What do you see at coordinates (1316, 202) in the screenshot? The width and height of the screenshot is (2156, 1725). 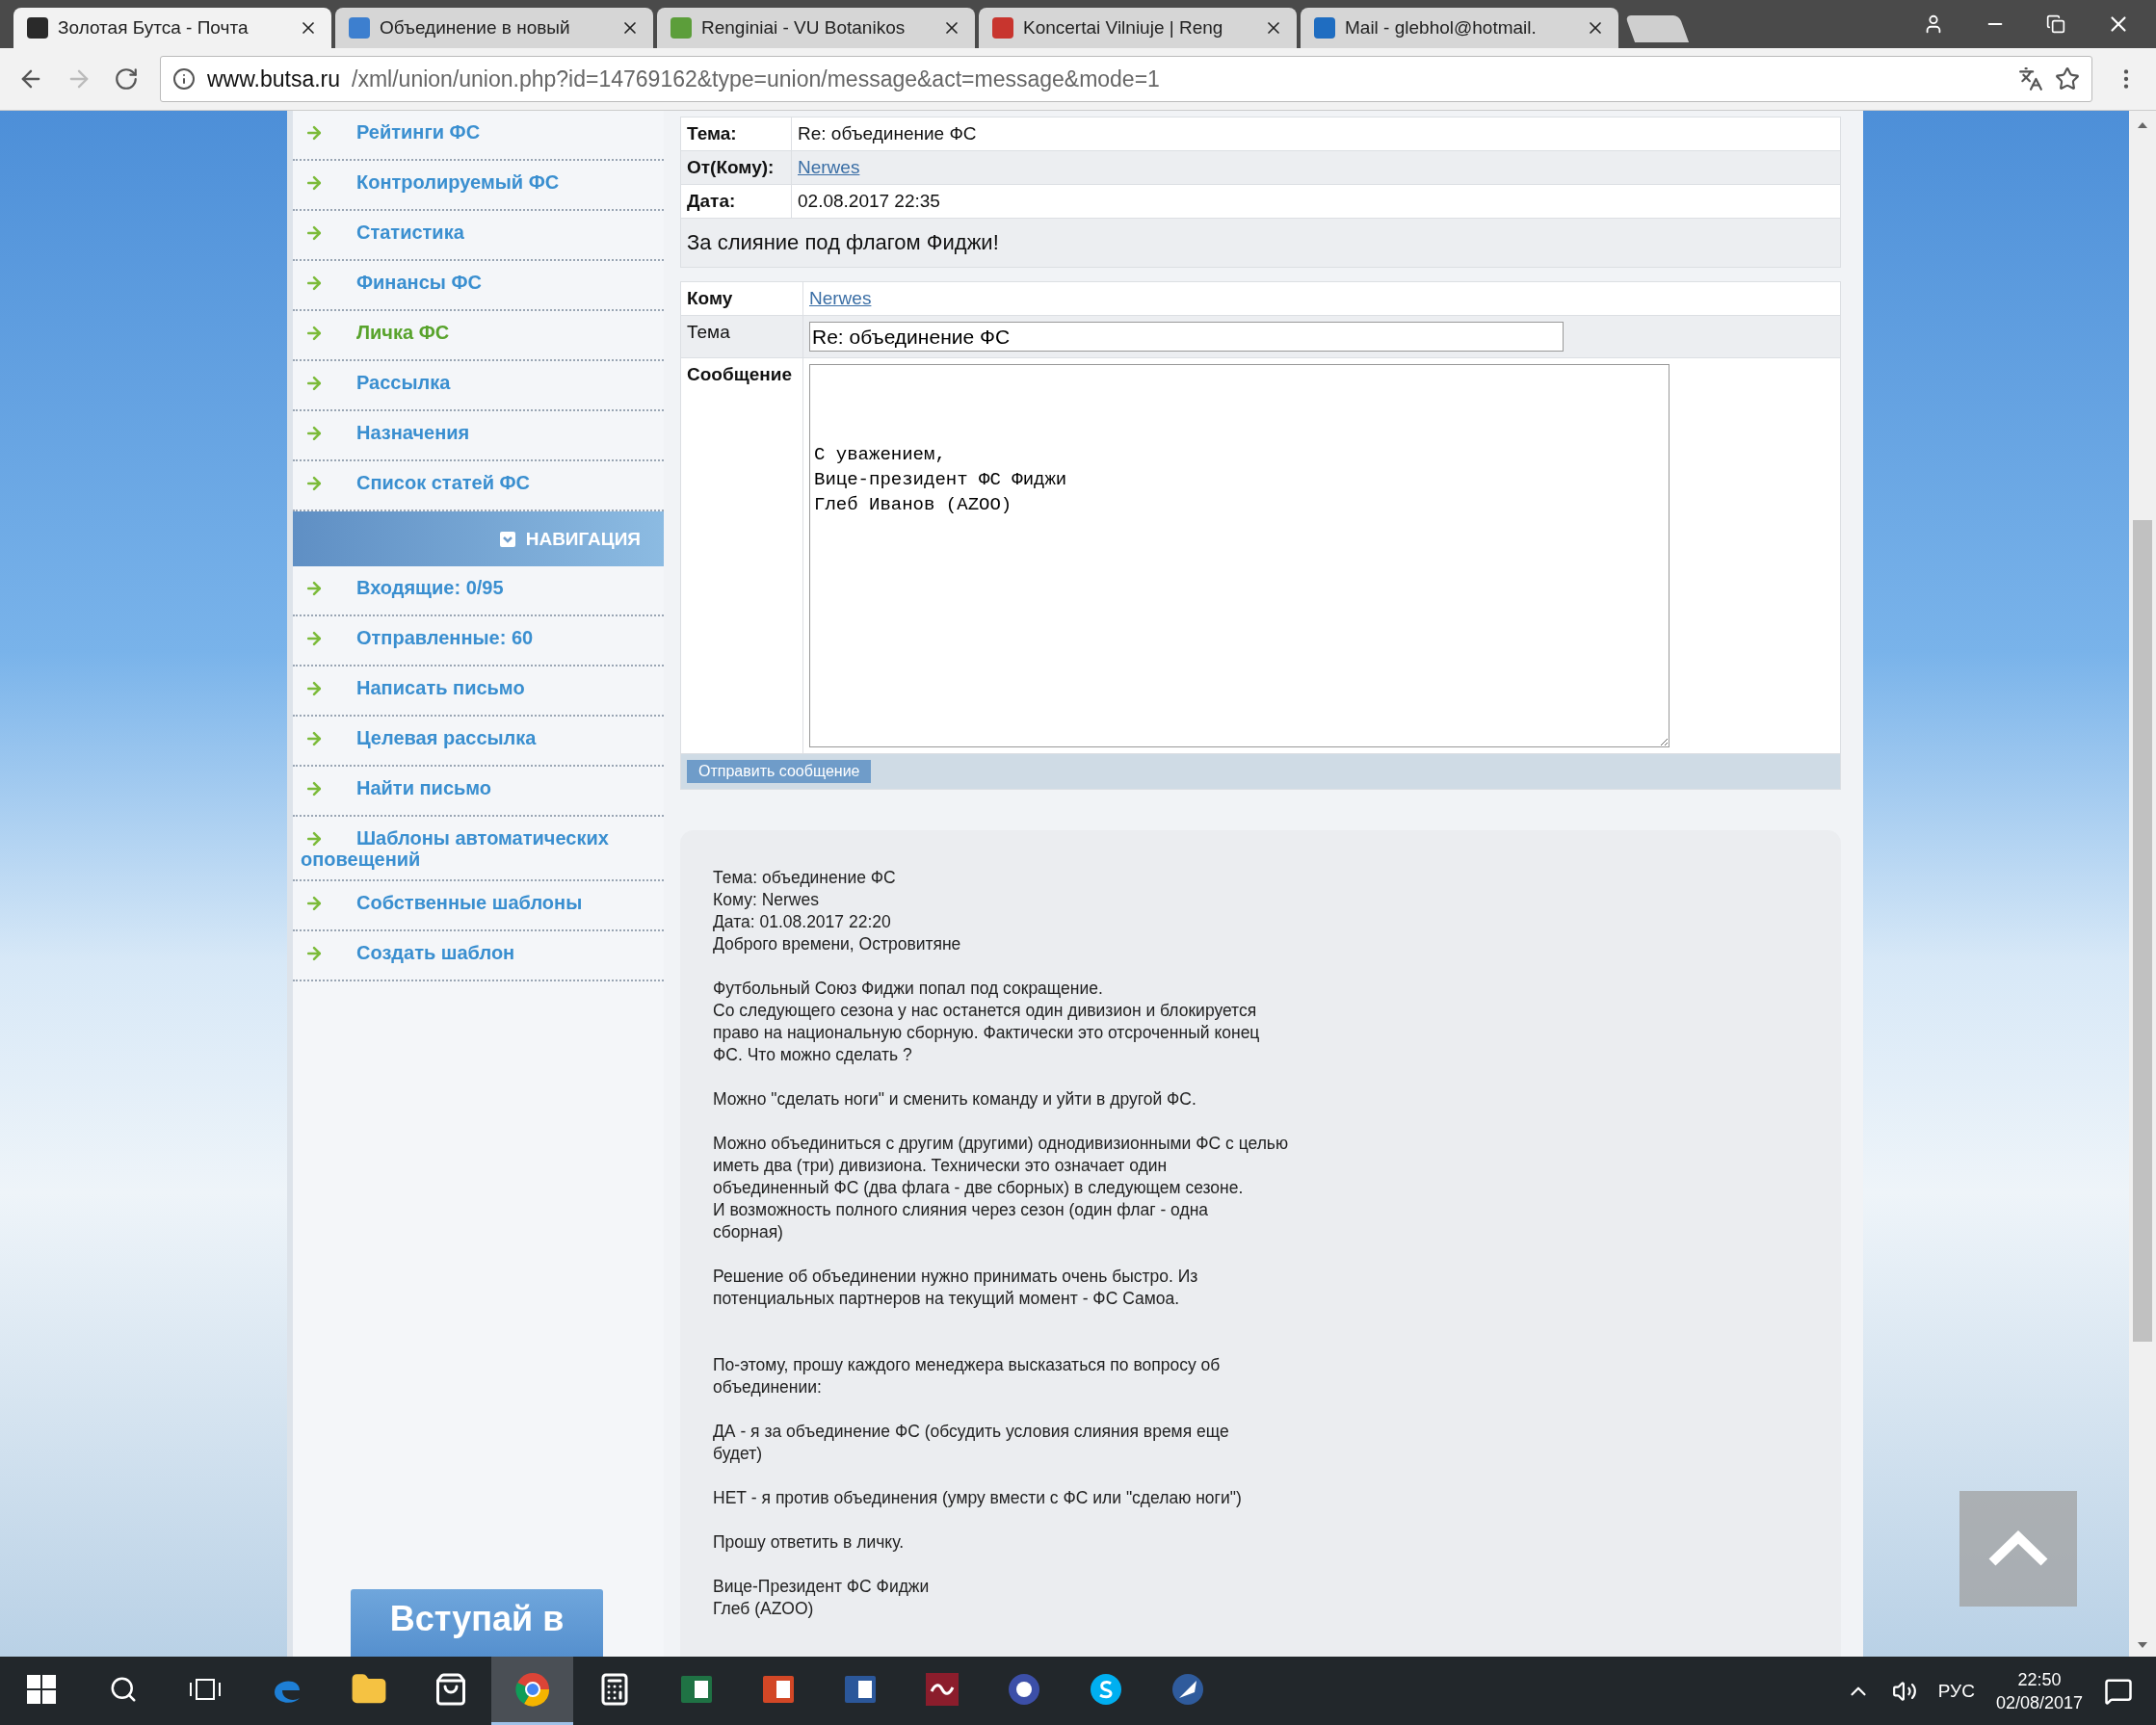 I see `field-value: 02.08.2017 22:35` at bounding box center [1316, 202].